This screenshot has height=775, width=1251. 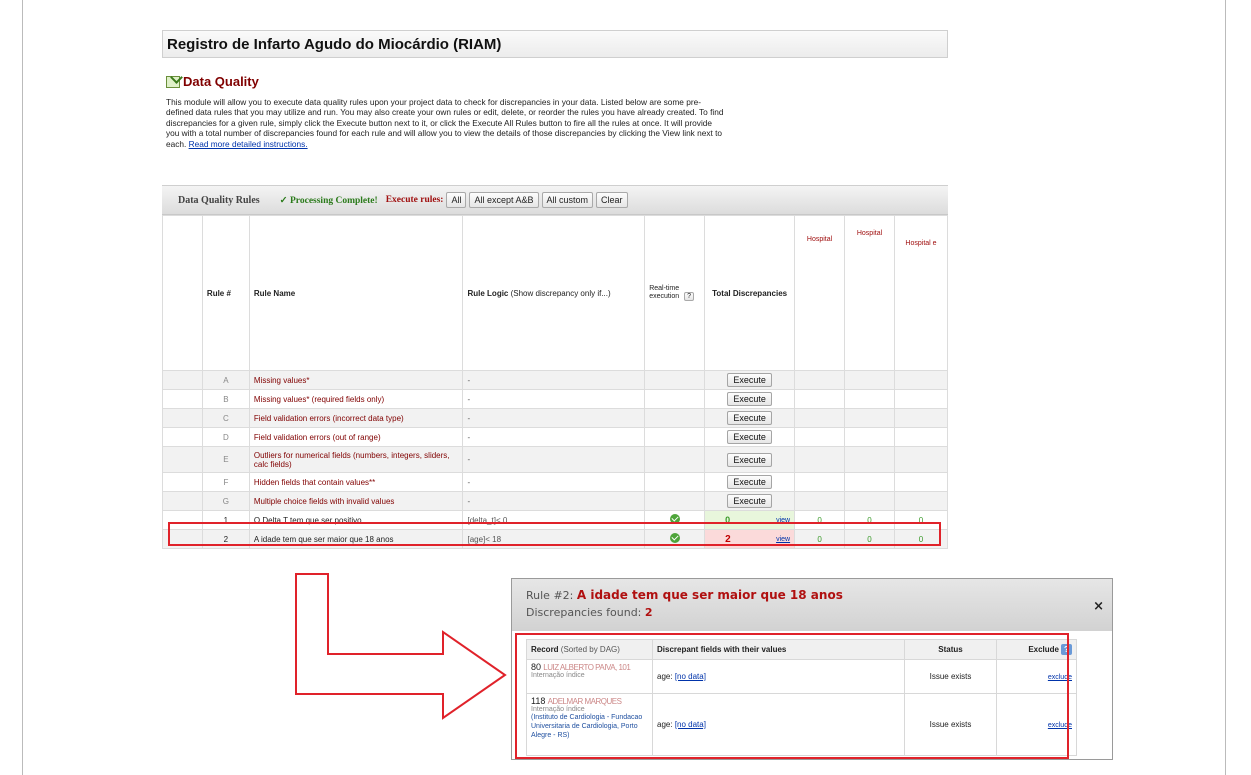 What do you see at coordinates (488, 293) in the screenshot?
I see `rule-logic-label: Rule Logic` at bounding box center [488, 293].